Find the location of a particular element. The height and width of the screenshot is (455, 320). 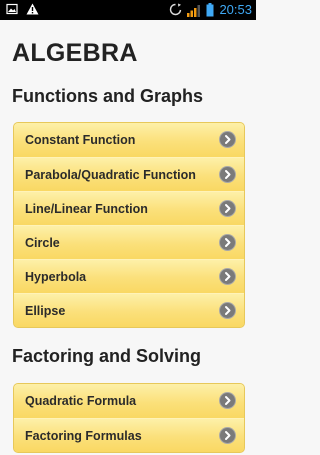

list-item-ellipse: Ellipse is located at coordinates (129, 310).